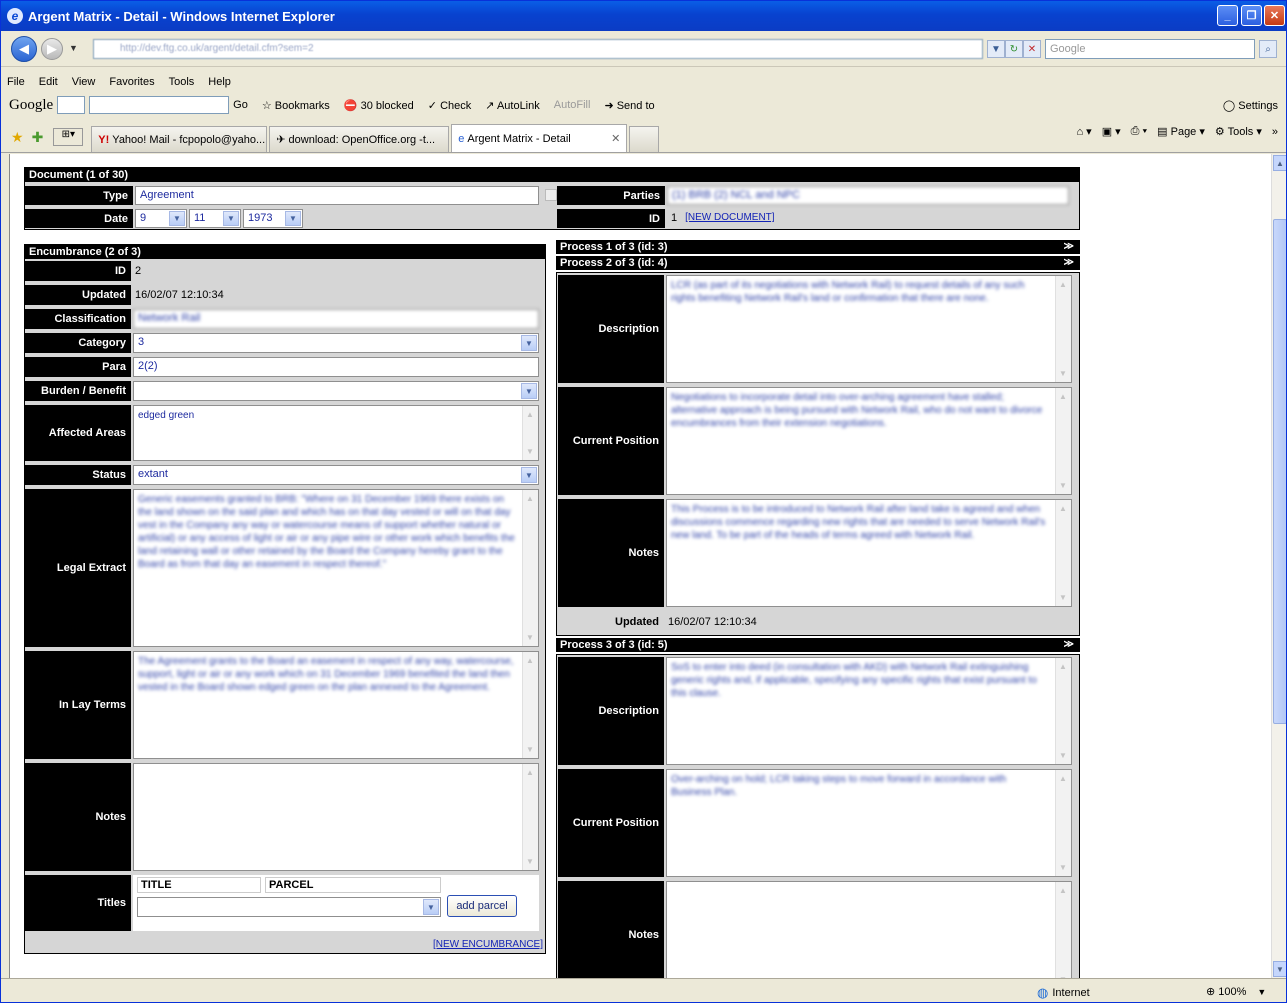 The width and height of the screenshot is (1287, 1003). I want to click on process-3-header: Process 3 of 3 (id: 5) ≫, so click(818, 645).